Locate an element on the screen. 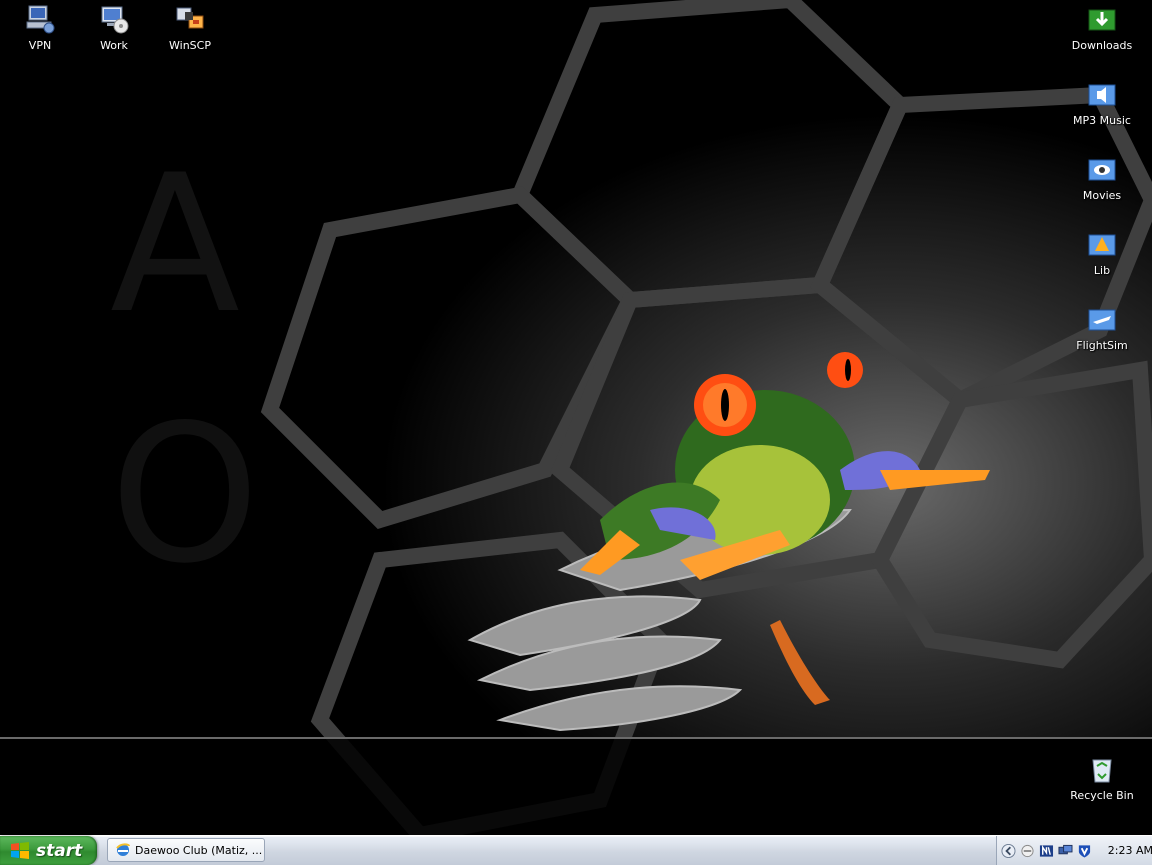  desktop-icon-work: Work is located at coordinates (114, 27).